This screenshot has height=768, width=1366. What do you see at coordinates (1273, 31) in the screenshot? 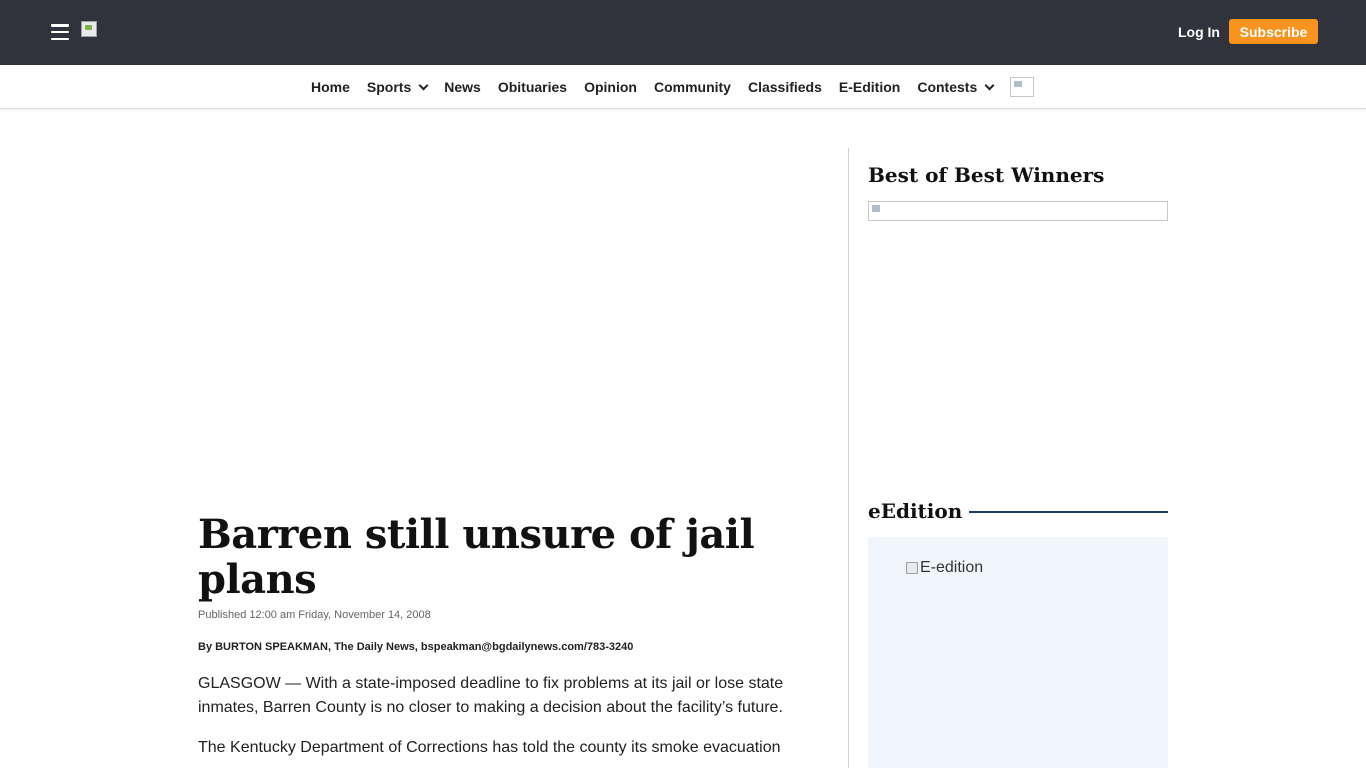
I see `subscribe-button: Subscribe` at bounding box center [1273, 31].